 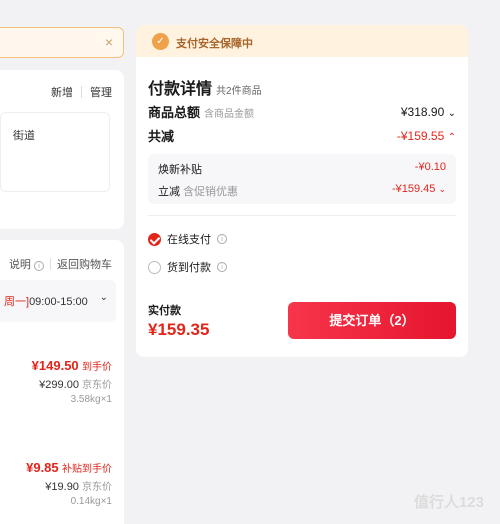 What do you see at coordinates (154, 267) in the screenshot?
I see `radio-unchecked-icon` at bounding box center [154, 267].